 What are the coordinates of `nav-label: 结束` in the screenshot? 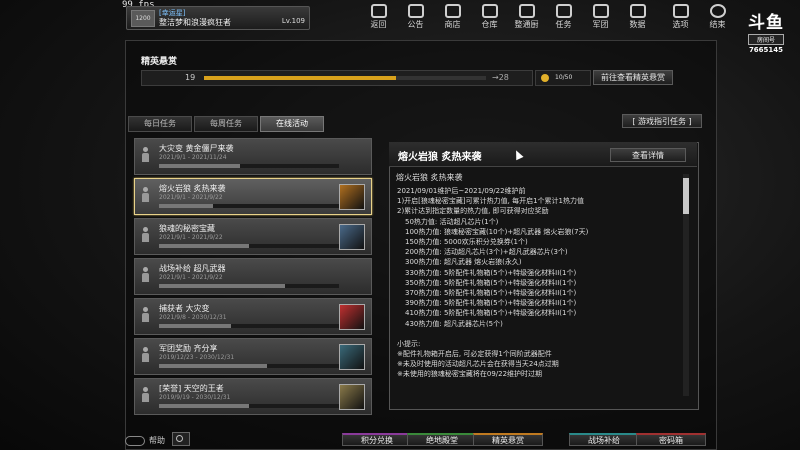 It's located at (717, 24).